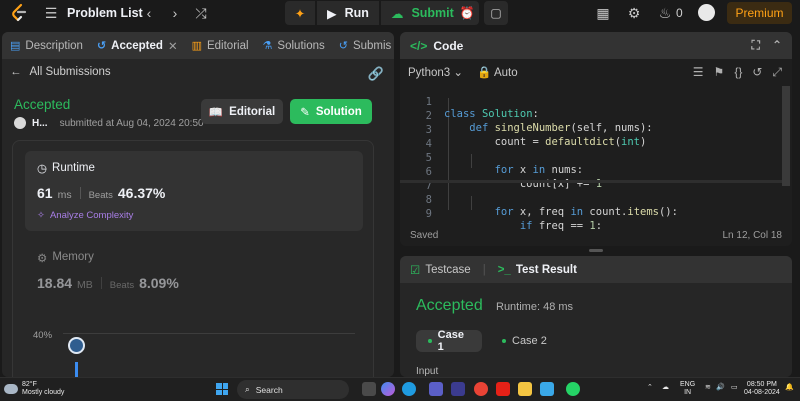 Image resolution: width=800 pixels, height=401 pixels. I want to click on tab-editorial: ▥ Editorial, so click(220, 46).